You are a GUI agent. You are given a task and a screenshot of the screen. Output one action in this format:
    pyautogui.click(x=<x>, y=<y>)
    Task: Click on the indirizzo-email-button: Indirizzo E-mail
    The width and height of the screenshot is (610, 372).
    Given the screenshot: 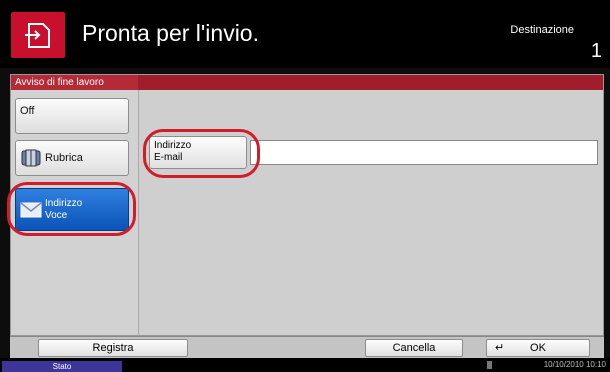 What is the action you would take?
    pyautogui.click(x=198, y=152)
    